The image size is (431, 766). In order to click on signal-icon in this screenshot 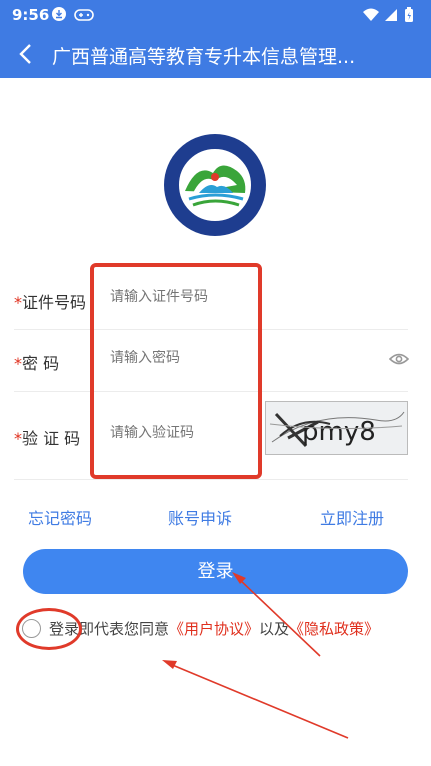, I will do `click(391, 15)`.